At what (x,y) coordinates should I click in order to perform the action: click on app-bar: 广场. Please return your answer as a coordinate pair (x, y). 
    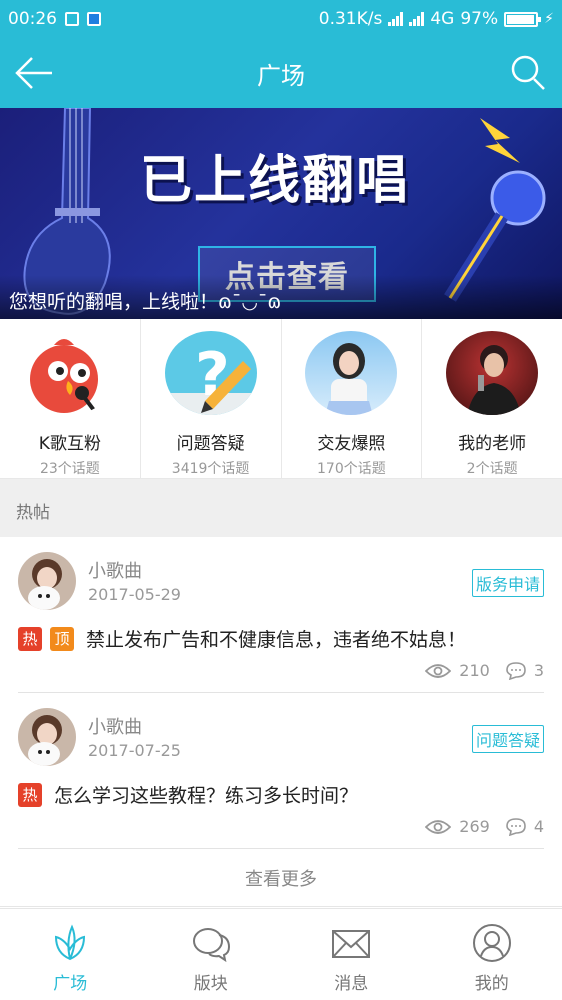
    Looking at the image, I should click on (281, 73).